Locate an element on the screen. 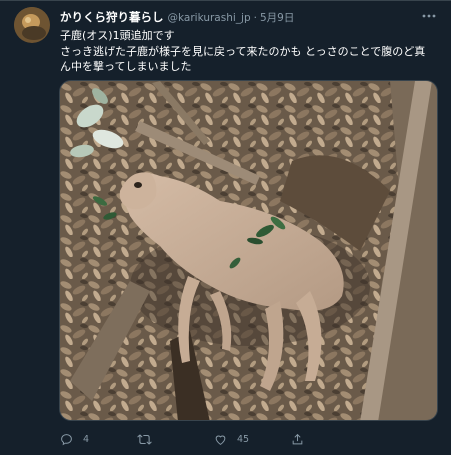 Image resolution: width=451 pixels, height=455 pixels. divider is located at coordinates (225, 0).